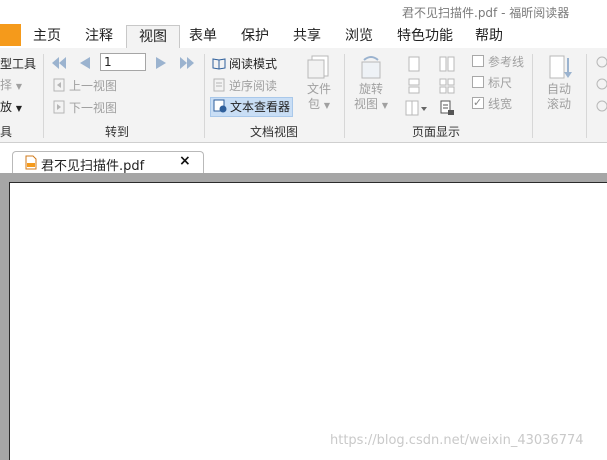  I want to click on tab-home: 主页, so click(47, 36).